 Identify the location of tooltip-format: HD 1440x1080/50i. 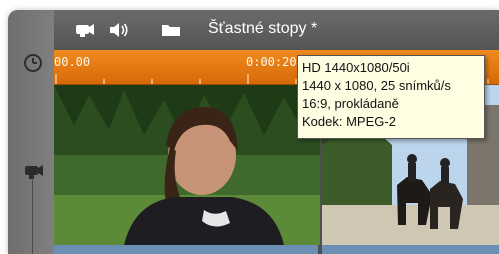
(356, 67).